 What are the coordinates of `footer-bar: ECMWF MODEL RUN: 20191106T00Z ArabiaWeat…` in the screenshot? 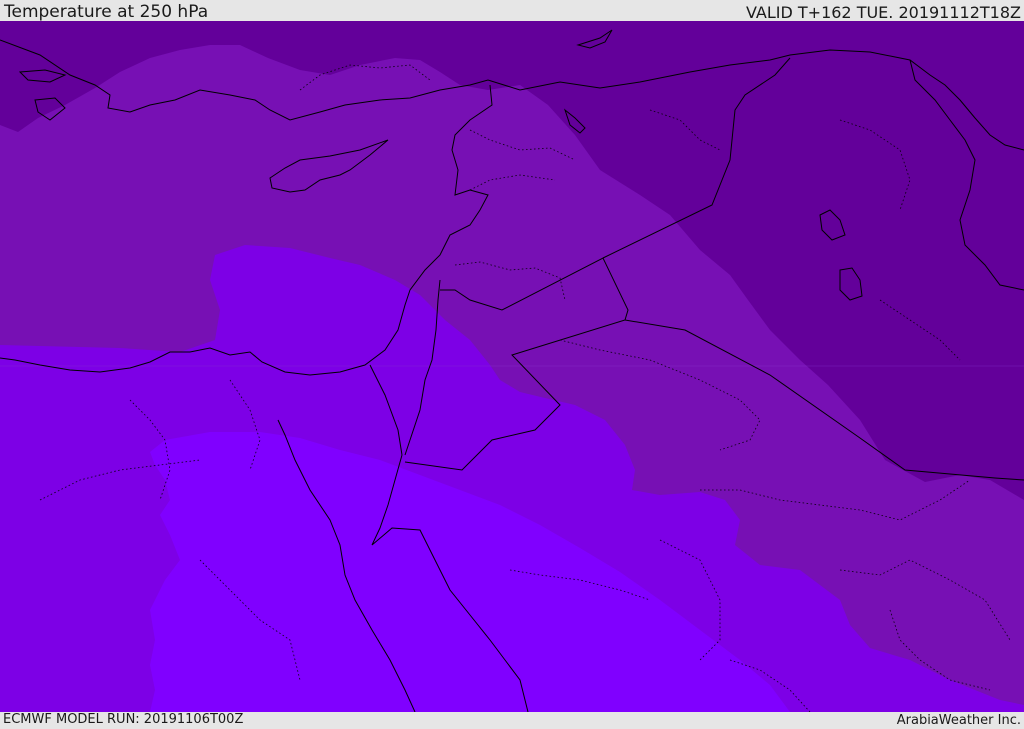 It's located at (512, 720).